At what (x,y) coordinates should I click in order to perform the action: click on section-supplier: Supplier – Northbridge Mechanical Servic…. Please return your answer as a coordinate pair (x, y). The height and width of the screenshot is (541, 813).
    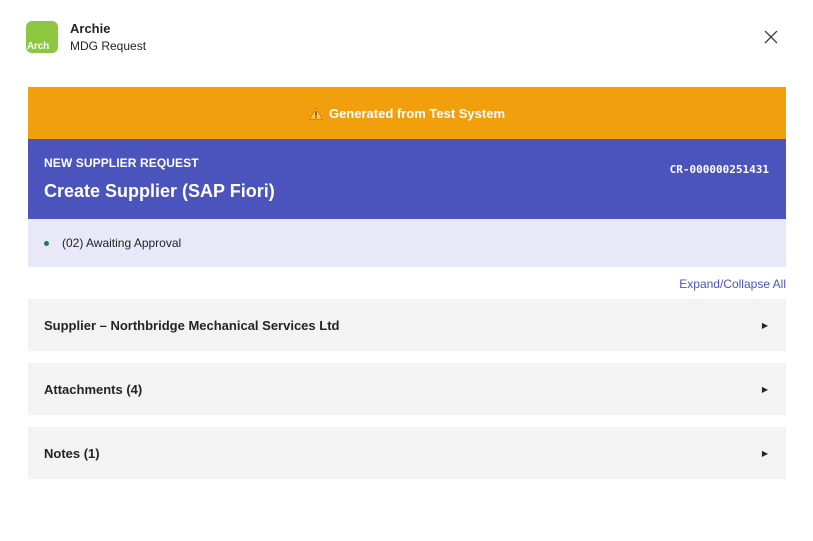
    Looking at the image, I should click on (407, 325).